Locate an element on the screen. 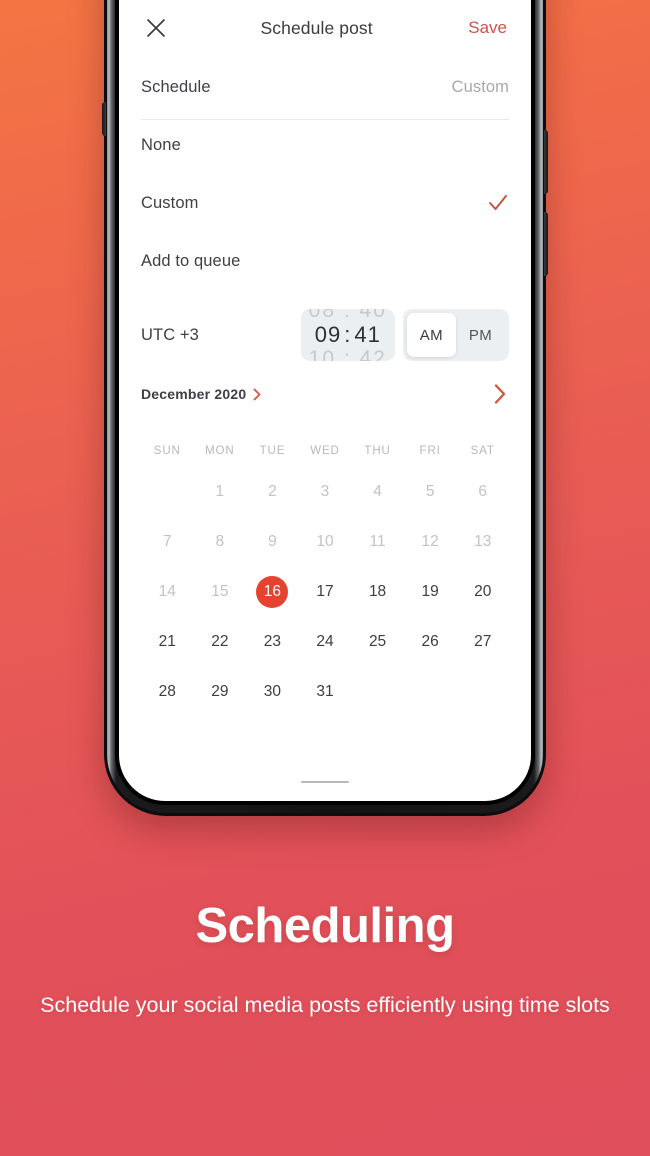 The width and height of the screenshot is (650, 1156). calendar-day: 25 is located at coordinates (378, 642).